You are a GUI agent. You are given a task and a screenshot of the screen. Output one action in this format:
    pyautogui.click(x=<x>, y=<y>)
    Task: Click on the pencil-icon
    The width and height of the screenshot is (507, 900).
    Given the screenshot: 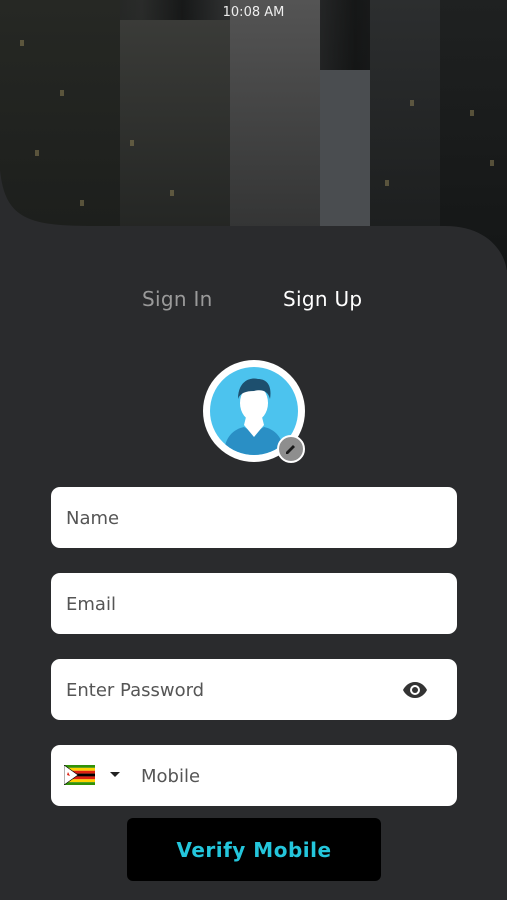 What is the action you would take?
    pyautogui.click(x=290, y=449)
    